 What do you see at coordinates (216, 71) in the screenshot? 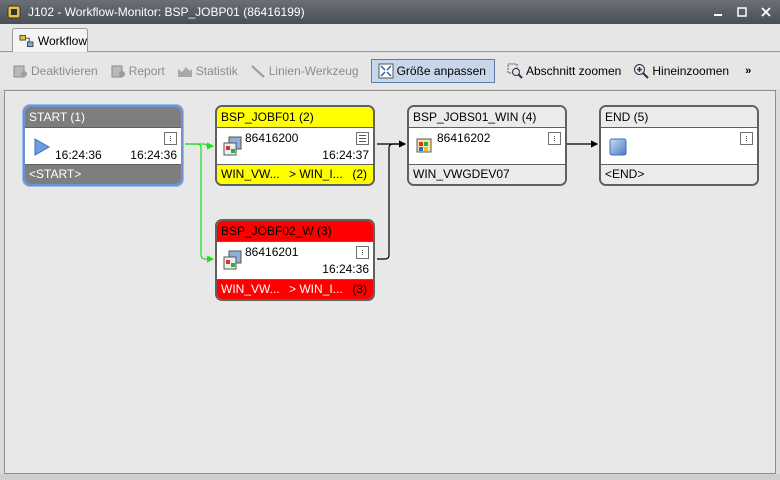
I see `statistics-label: Statistik` at bounding box center [216, 71].